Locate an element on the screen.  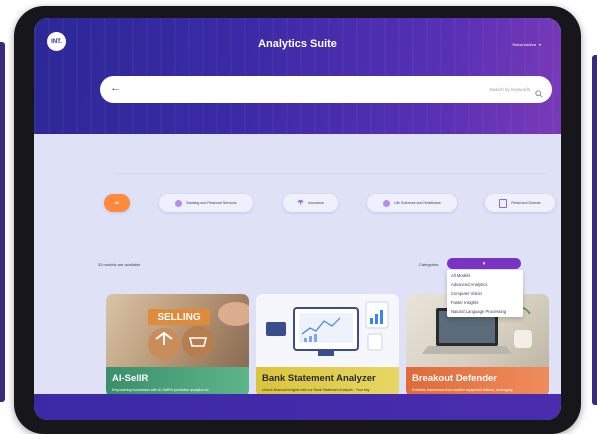
background-left-edge is located at coordinates (2, 222).